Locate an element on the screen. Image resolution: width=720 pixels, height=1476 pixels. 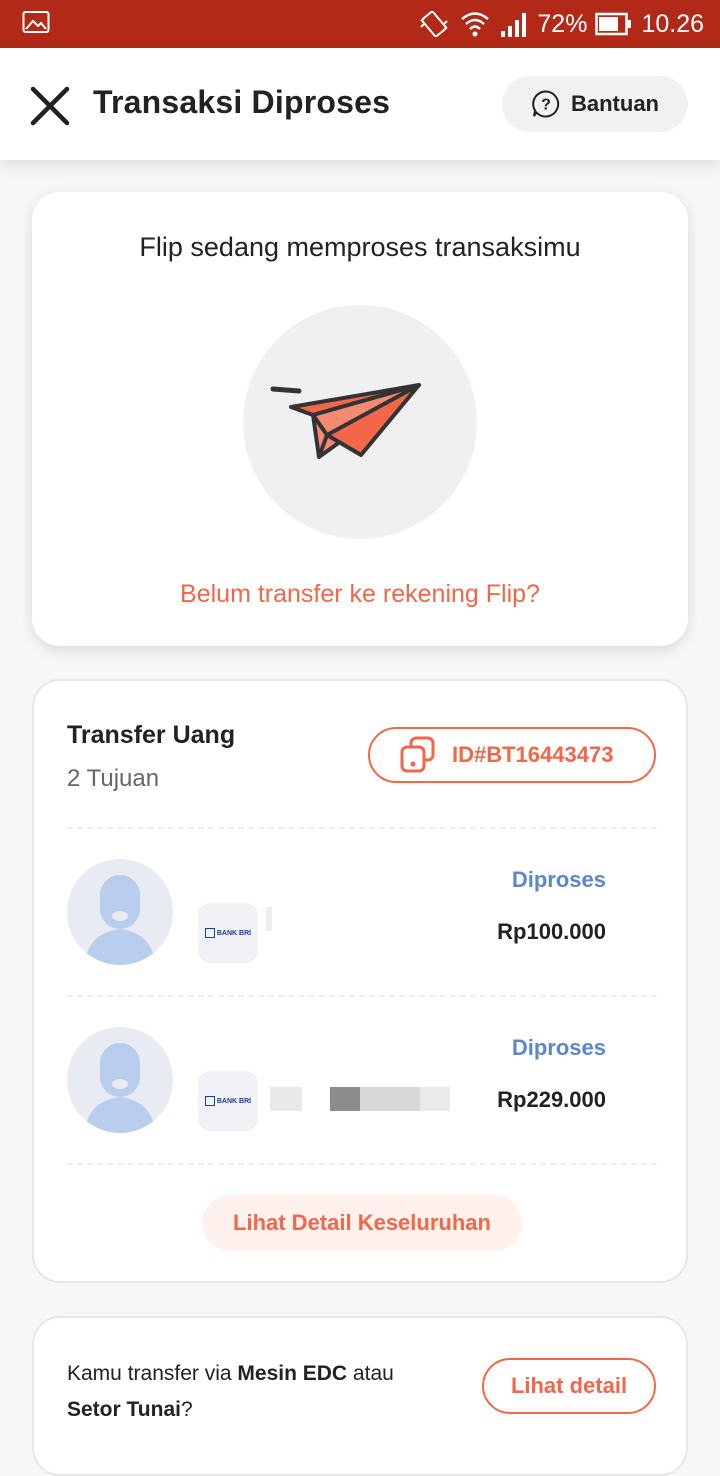
paper-plane-illustration is located at coordinates (360, 422).